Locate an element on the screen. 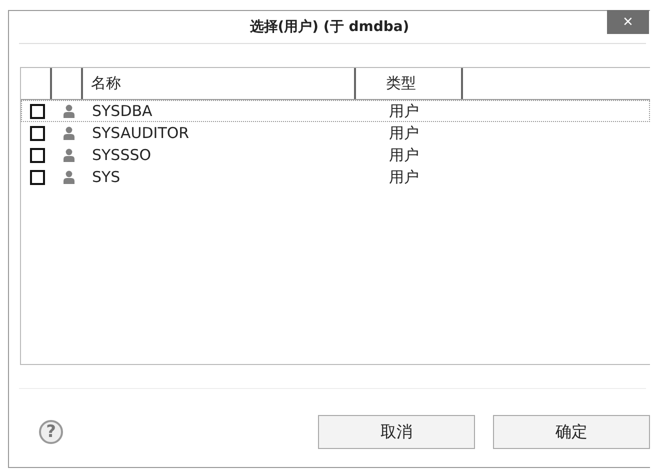 This screenshot has height=476, width=658. table-cell: SYSSSO is located at coordinates (122, 155).